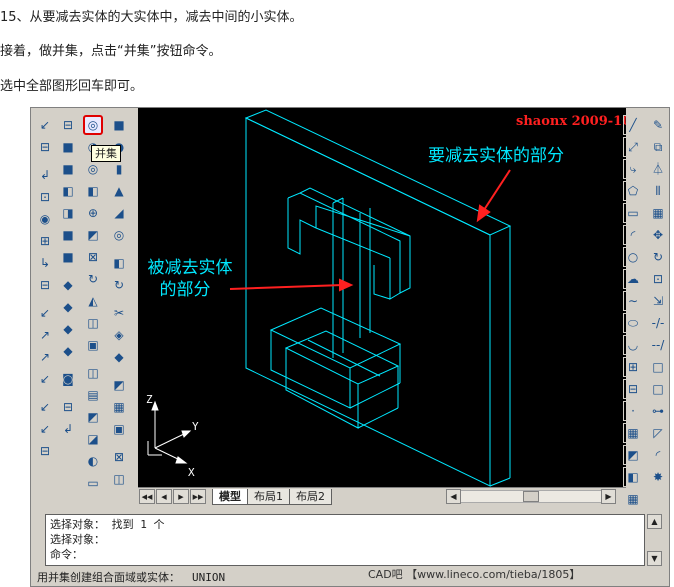  I want to click on construction-line-icon: ⤢, so click(633, 147).